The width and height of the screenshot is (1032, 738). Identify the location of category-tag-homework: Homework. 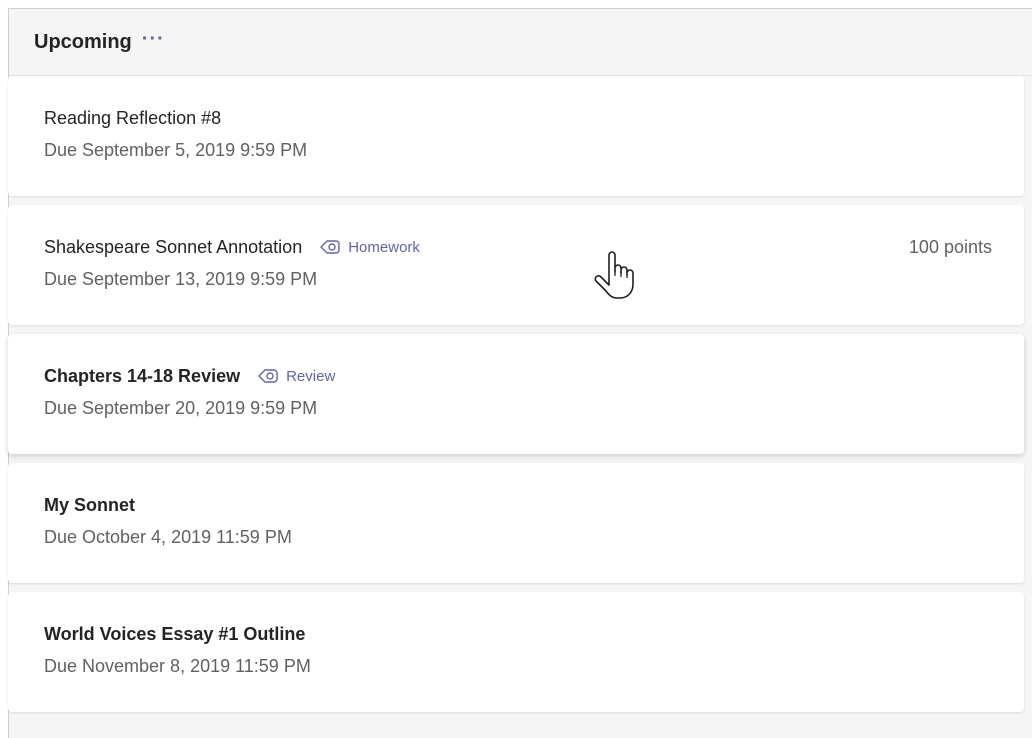
(369, 247).